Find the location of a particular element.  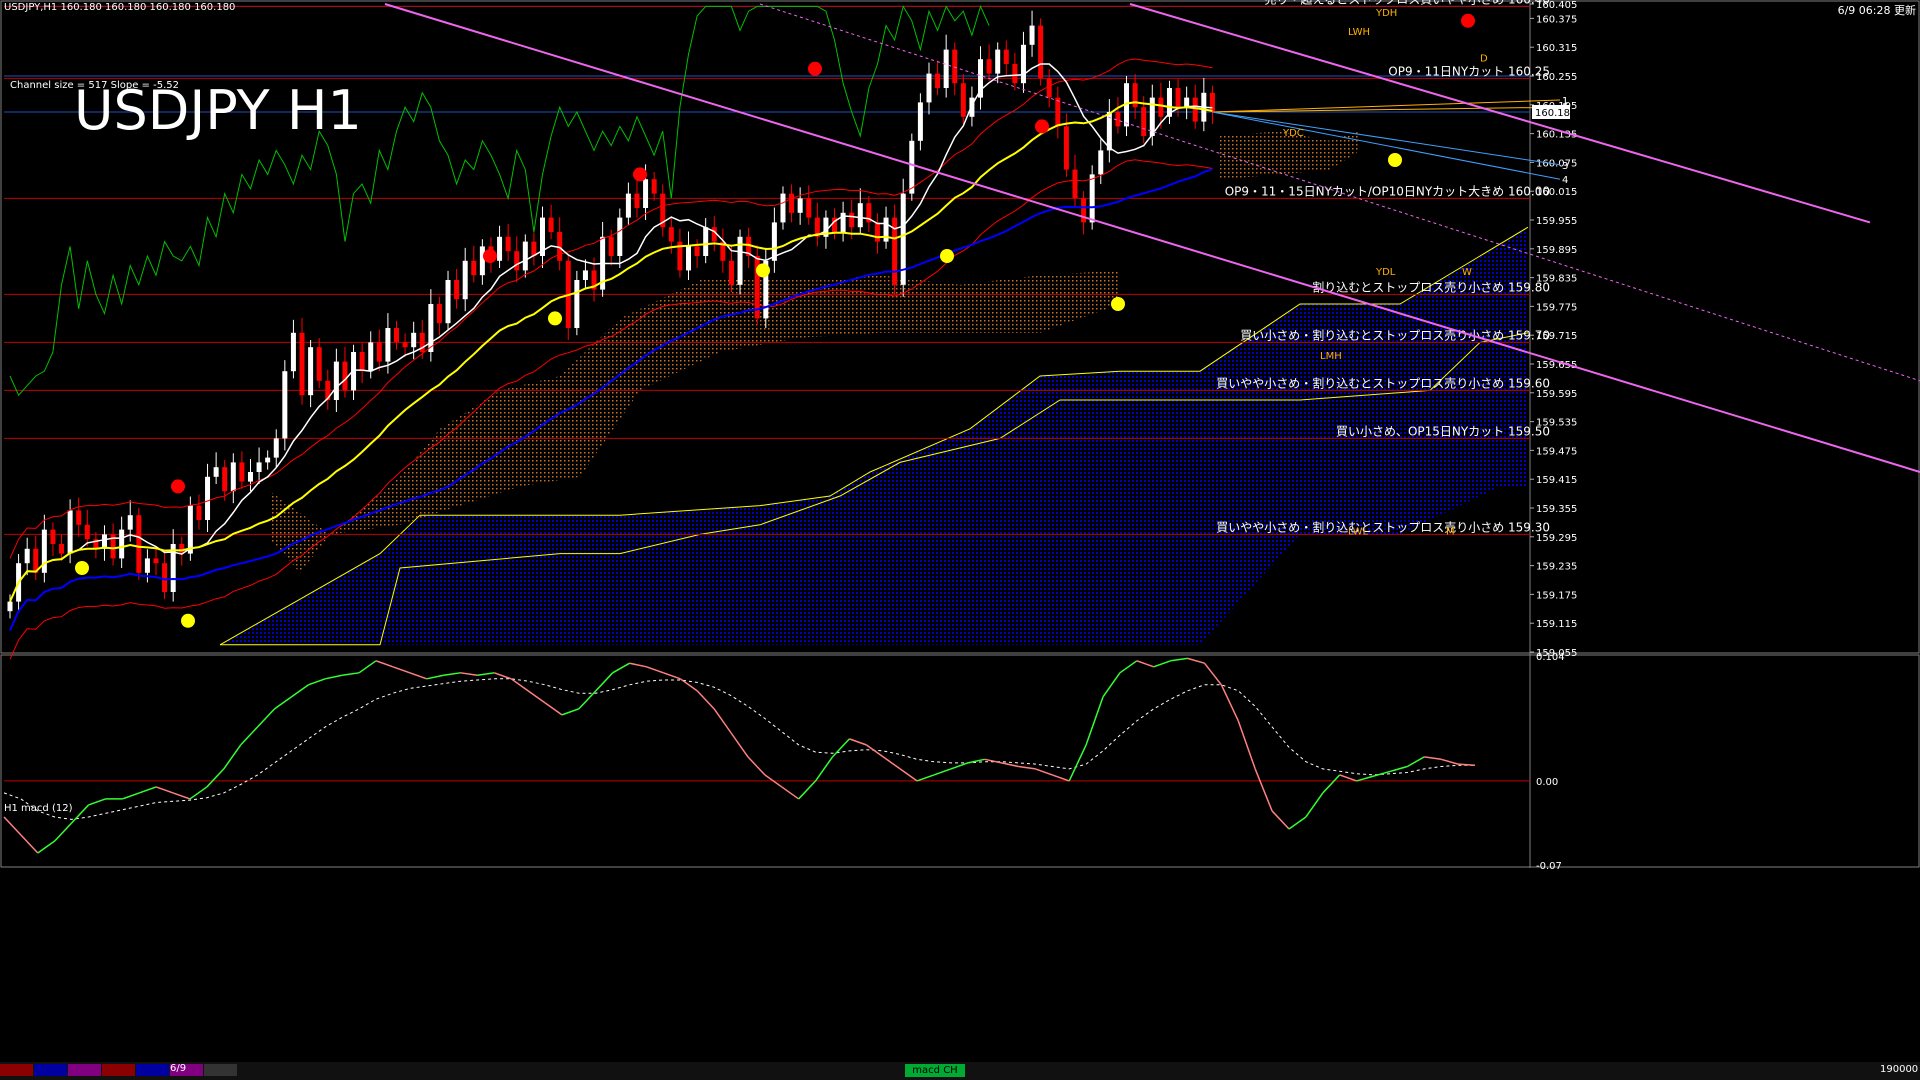

forecast-label: 3 is located at coordinates (1565, 166).